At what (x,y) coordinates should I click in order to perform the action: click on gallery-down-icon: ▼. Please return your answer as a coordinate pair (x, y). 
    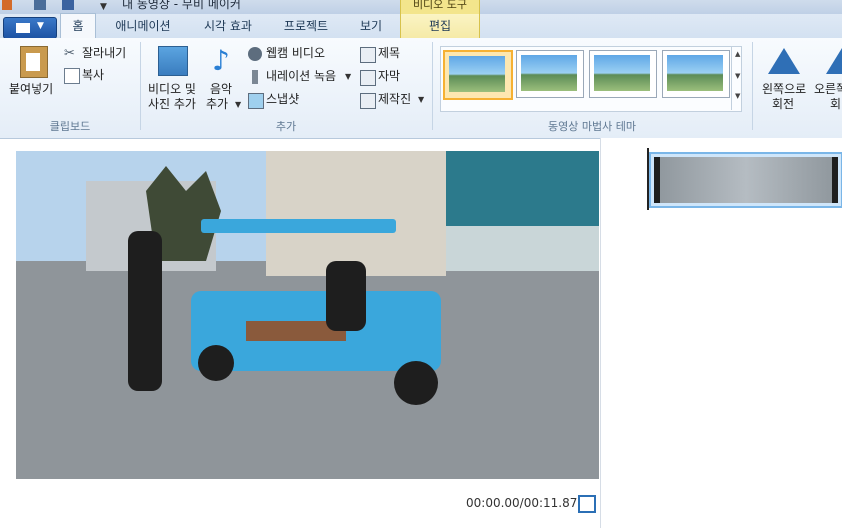
    Looking at the image, I should click on (737, 76).